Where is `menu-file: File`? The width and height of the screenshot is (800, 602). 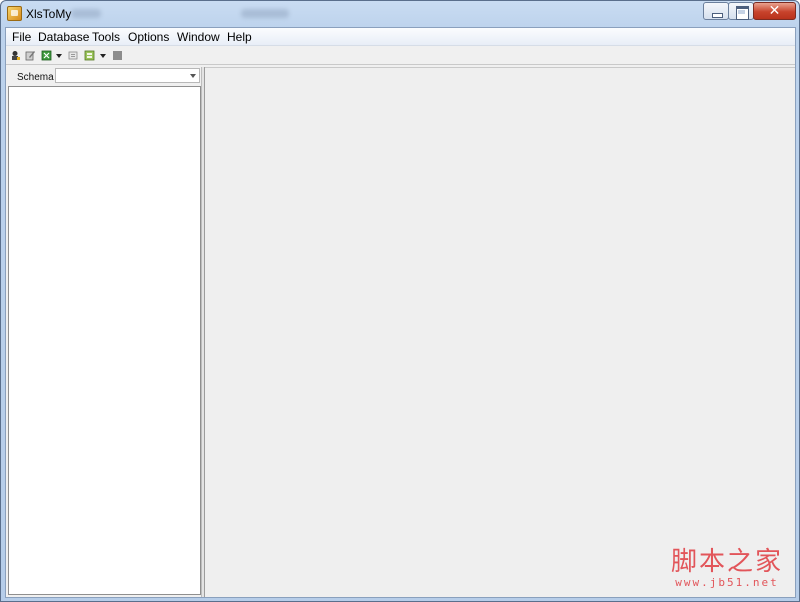 menu-file: File is located at coordinates (21, 37).